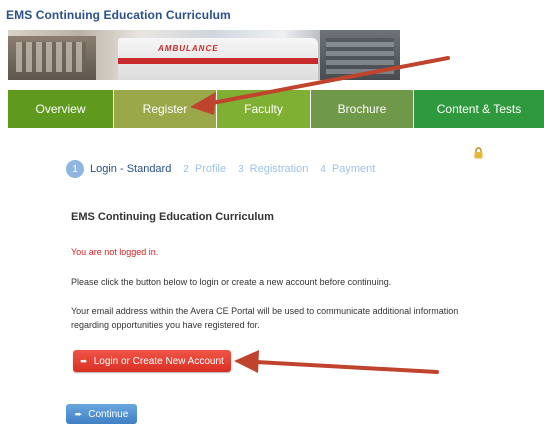  Describe the element at coordinates (204, 55) in the screenshot. I see `header-banner: AMBULANCE` at that location.